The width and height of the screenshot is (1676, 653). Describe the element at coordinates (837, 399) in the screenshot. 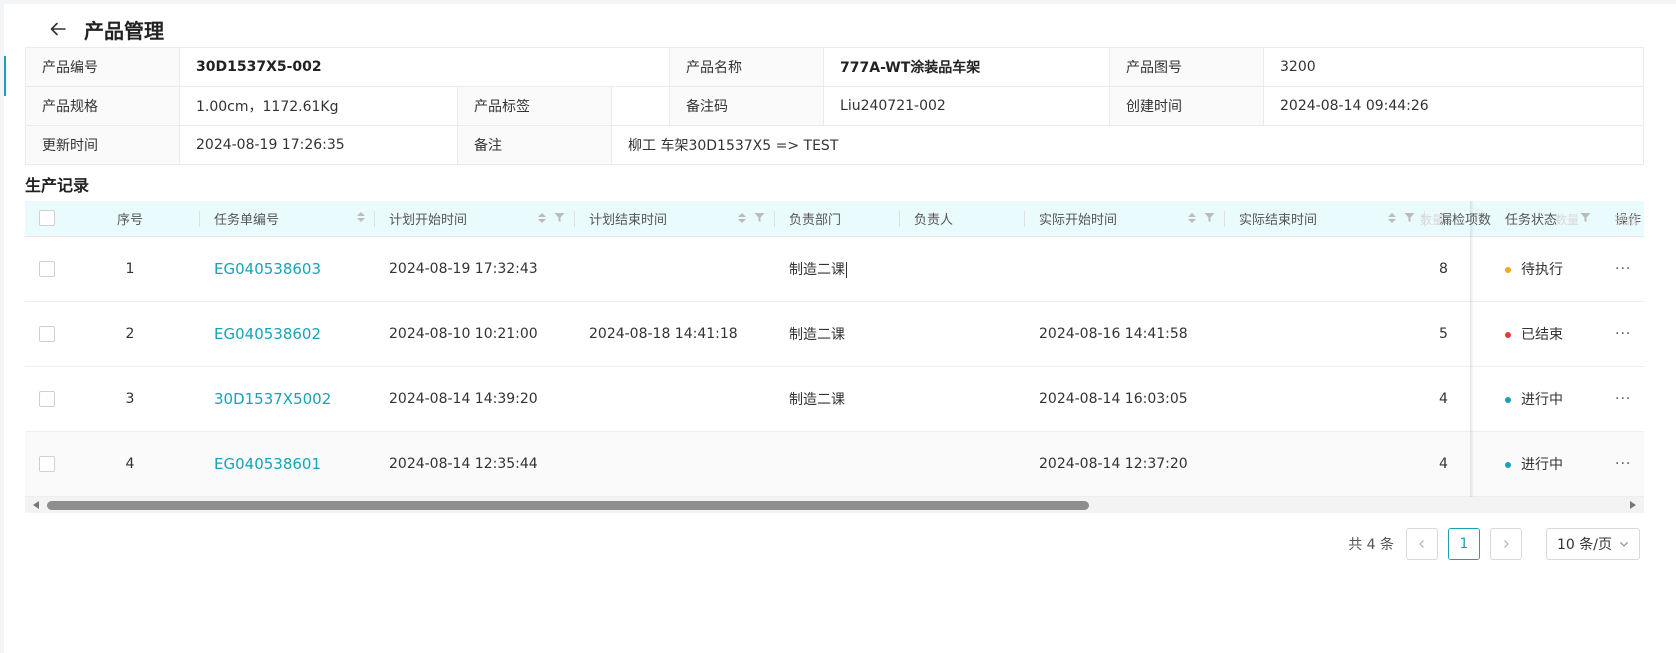

I see `dept: 制造二课` at that location.